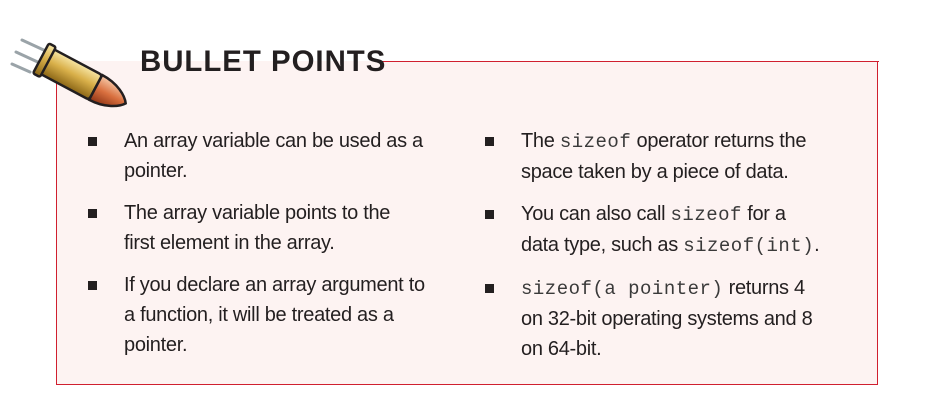  I want to click on bullet-text-pre: The, so click(540, 141).